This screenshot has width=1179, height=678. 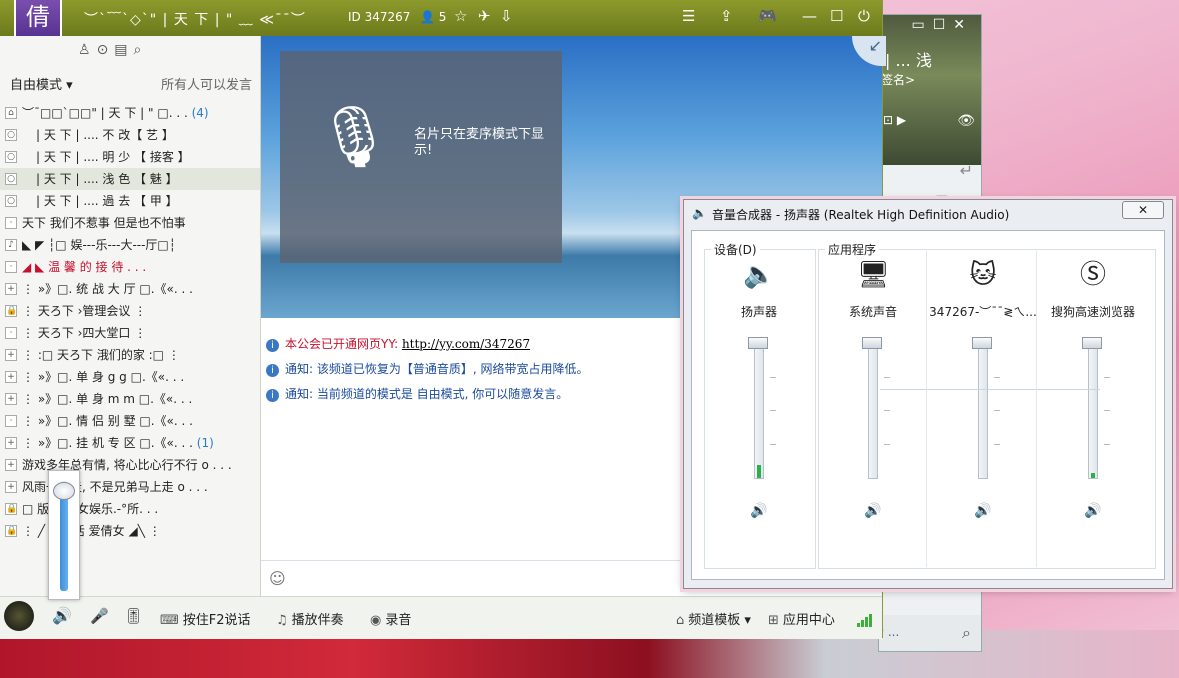 What do you see at coordinates (773, 620) in the screenshot?
I see `app-grid-icon: ⊞` at bounding box center [773, 620].